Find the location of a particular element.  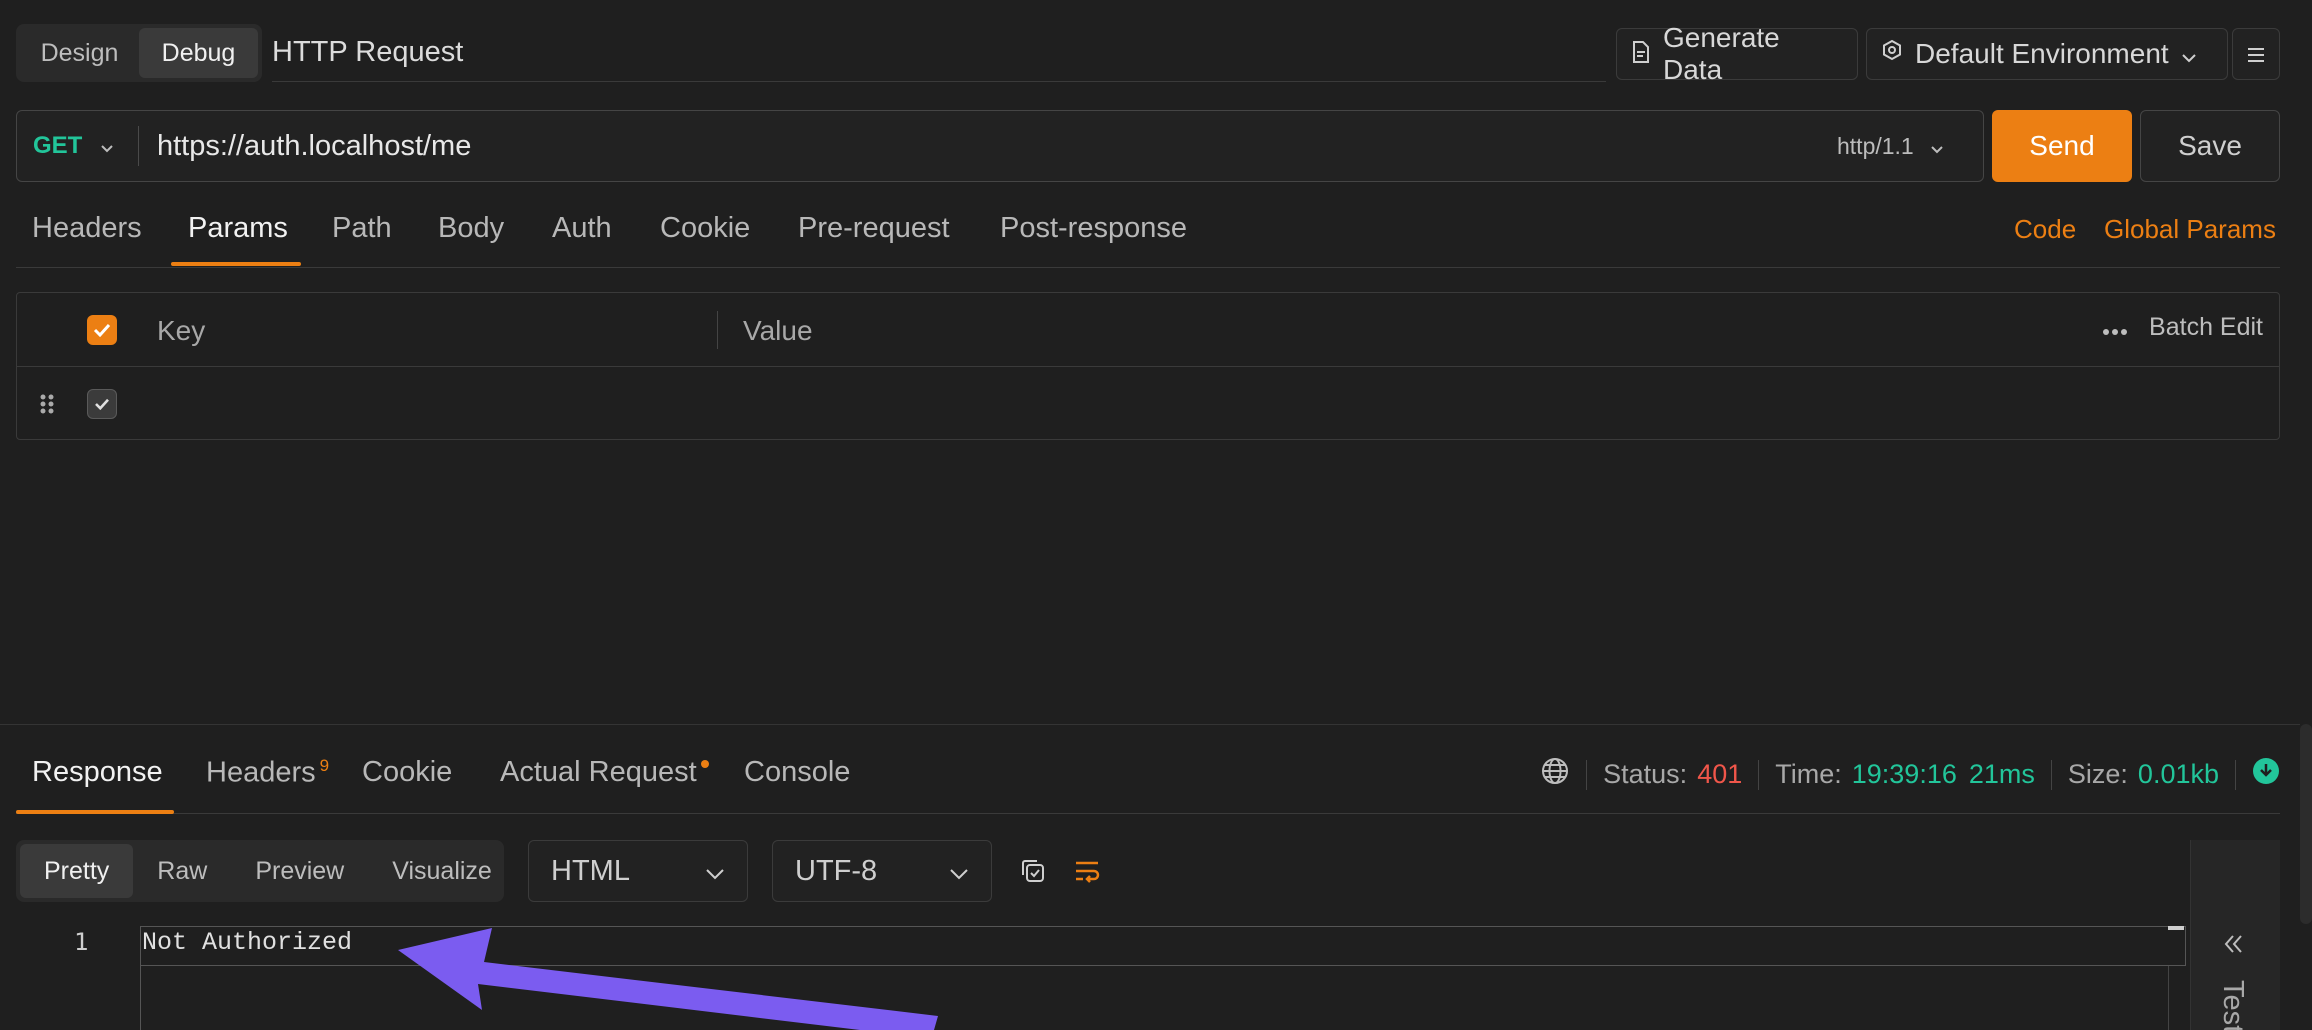

encoding-label: UTF-8 is located at coordinates (836, 870).